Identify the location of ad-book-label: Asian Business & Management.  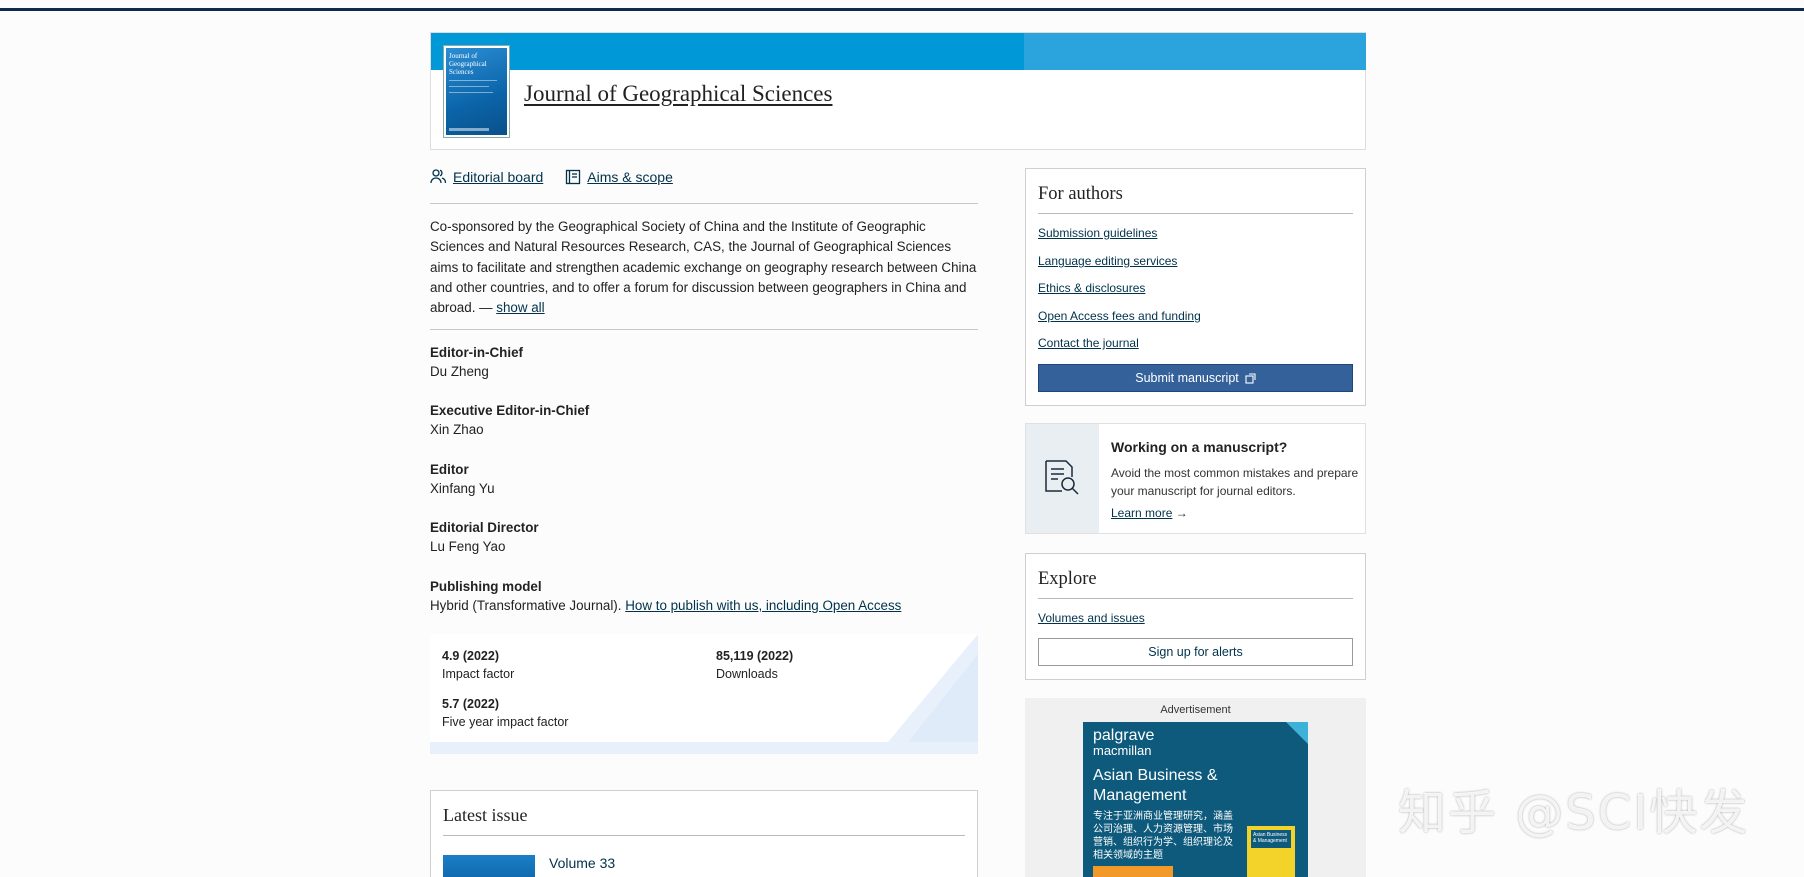
(1271, 839).